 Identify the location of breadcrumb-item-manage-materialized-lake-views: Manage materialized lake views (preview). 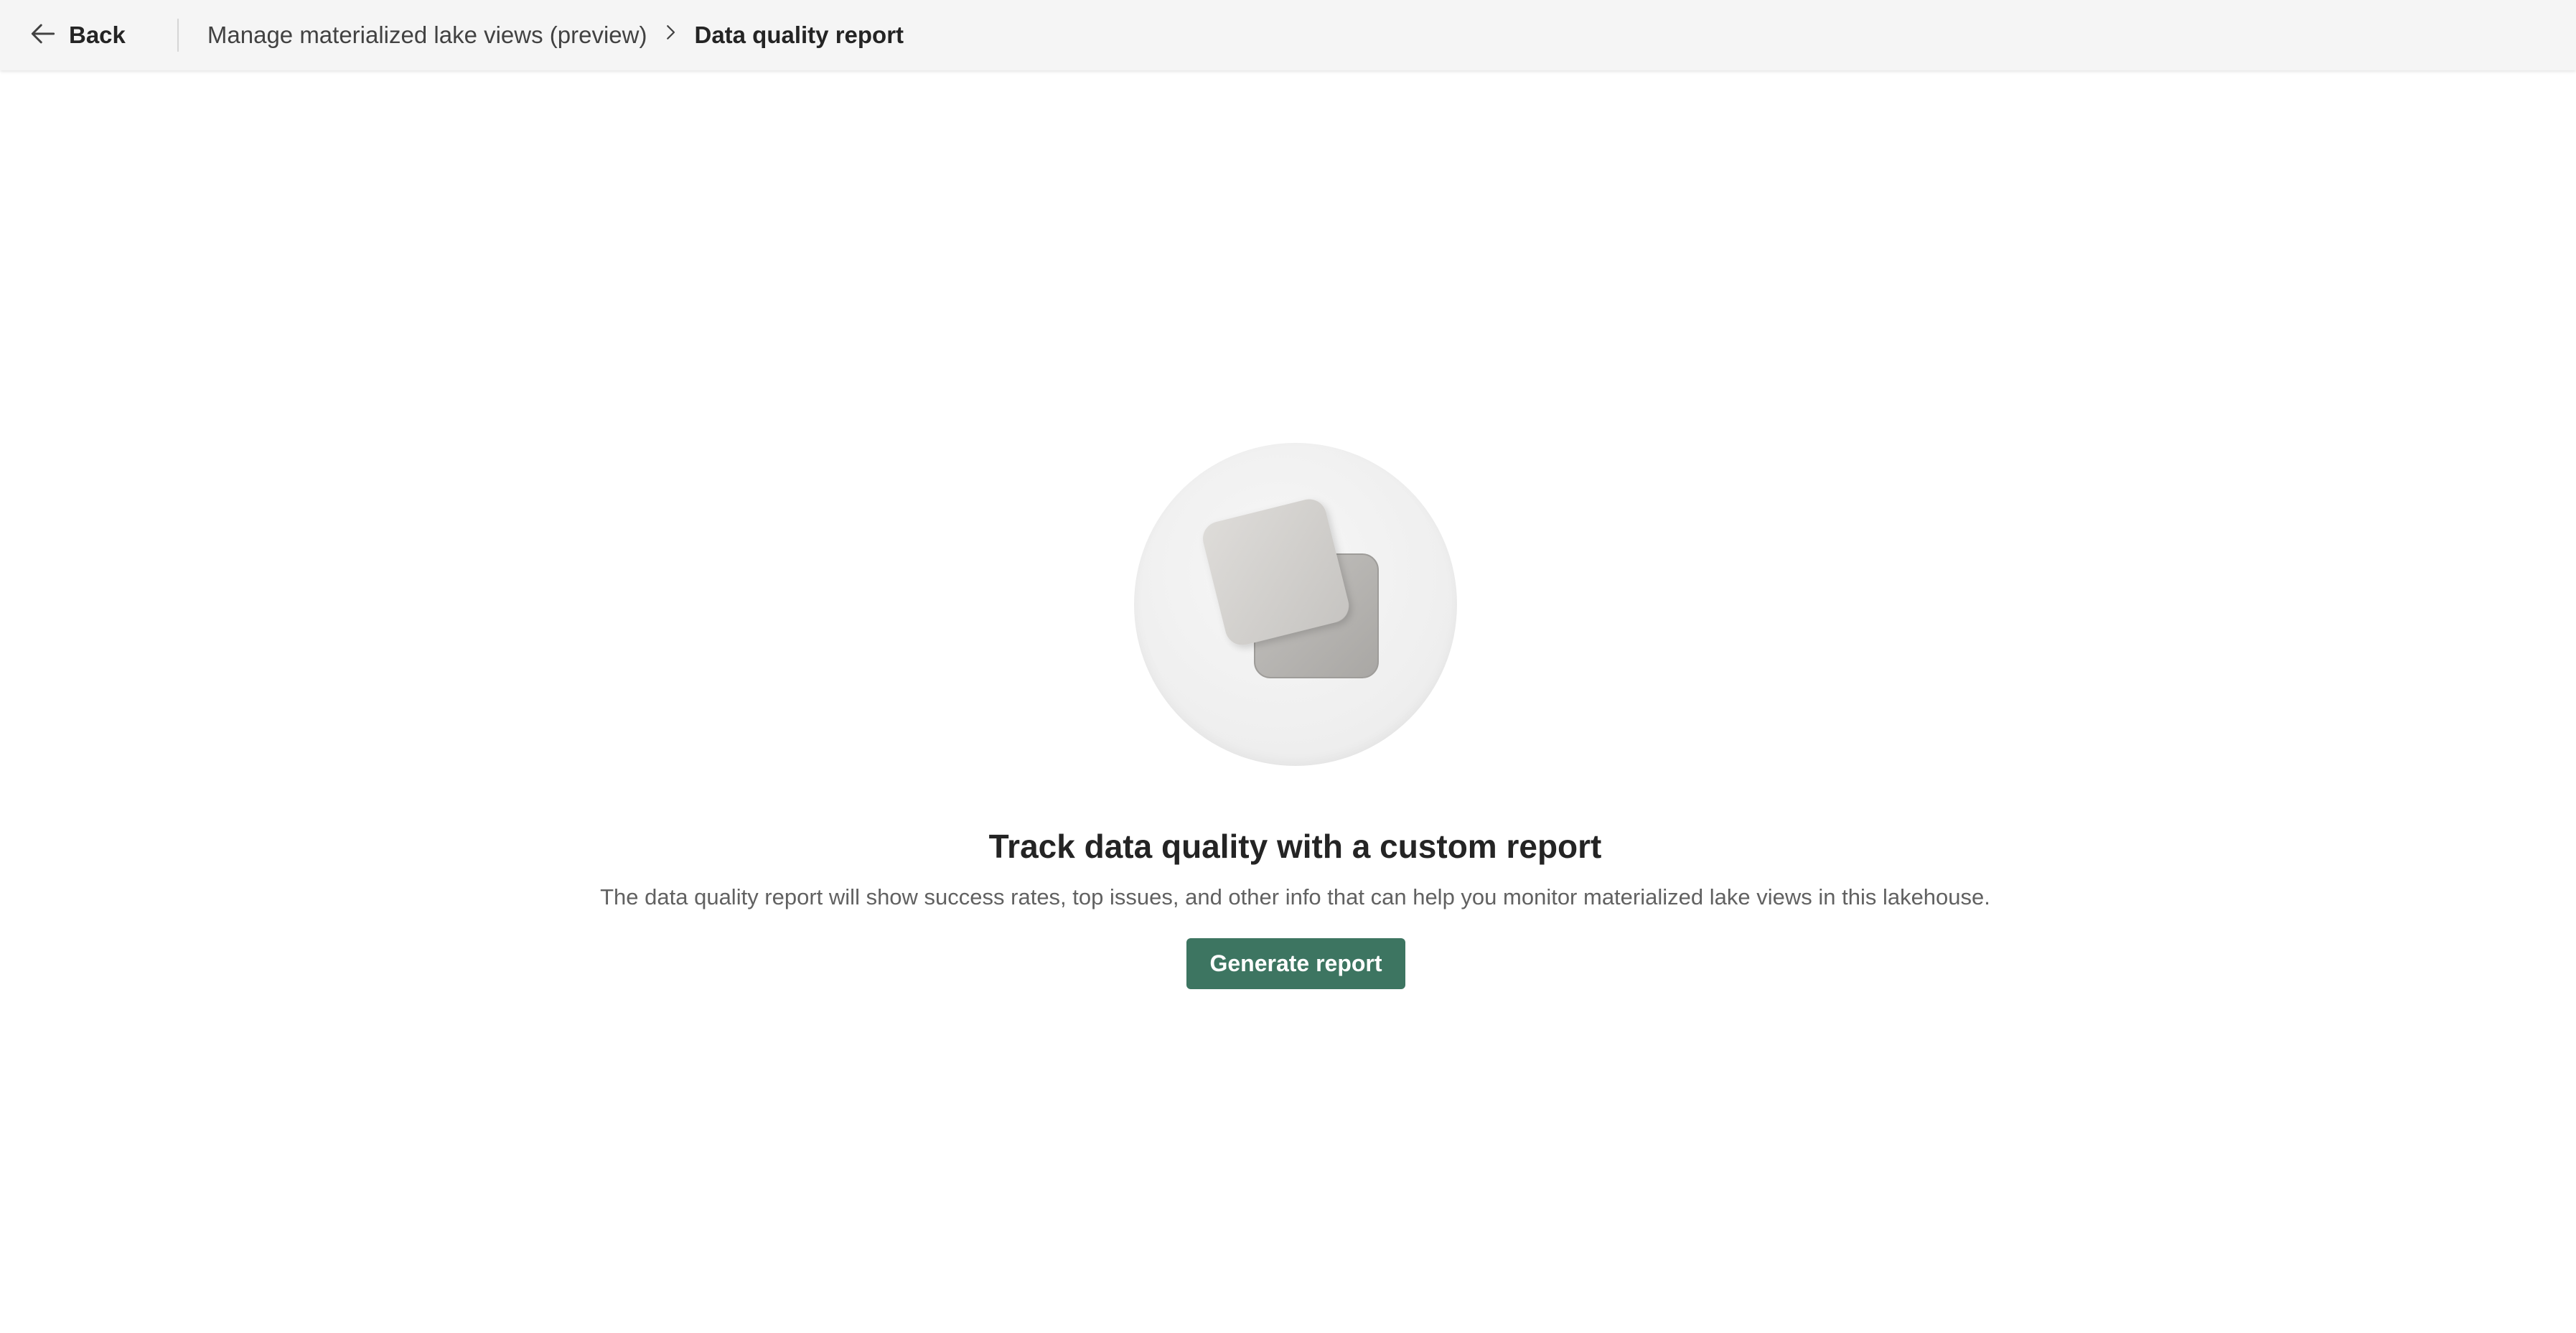
(427, 35).